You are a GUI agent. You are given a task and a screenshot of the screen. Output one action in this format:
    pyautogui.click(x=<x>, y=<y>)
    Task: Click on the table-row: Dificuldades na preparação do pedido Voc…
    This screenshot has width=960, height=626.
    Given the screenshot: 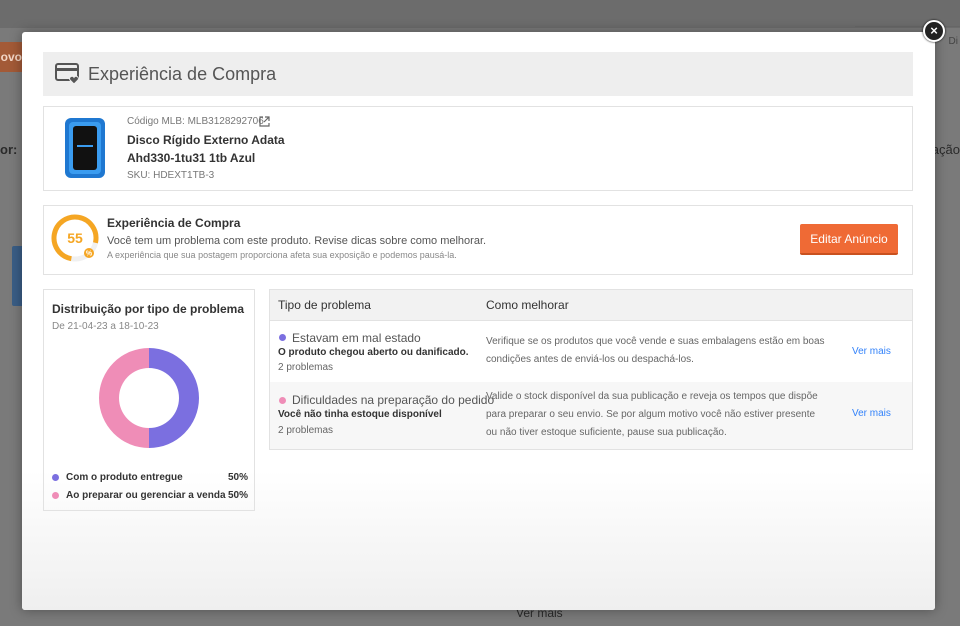 What is the action you would take?
    pyautogui.click(x=591, y=415)
    